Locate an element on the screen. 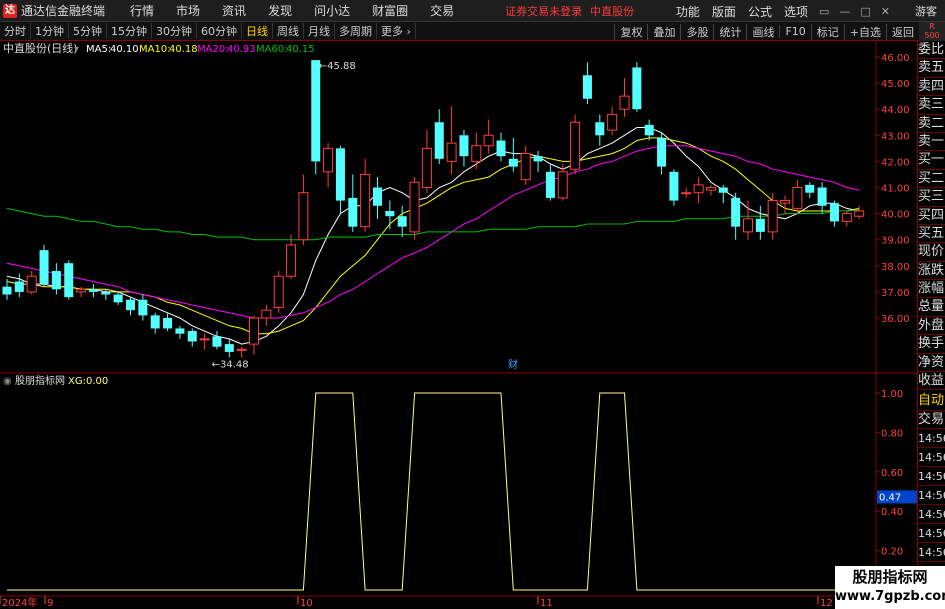 Image resolution: width=945 pixels, height=609 pixels. tab-30min: 30分钟 is located at coordinates (174, 31).